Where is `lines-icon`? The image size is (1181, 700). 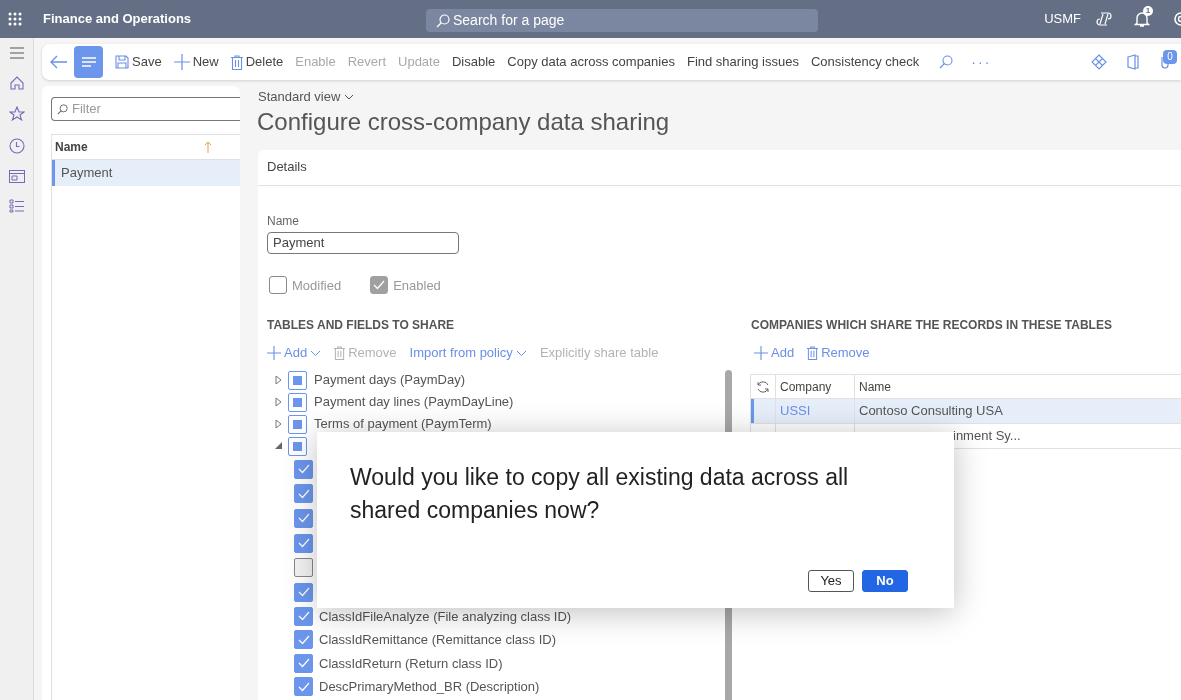
lines-icon is located at coordinates (88, 62).